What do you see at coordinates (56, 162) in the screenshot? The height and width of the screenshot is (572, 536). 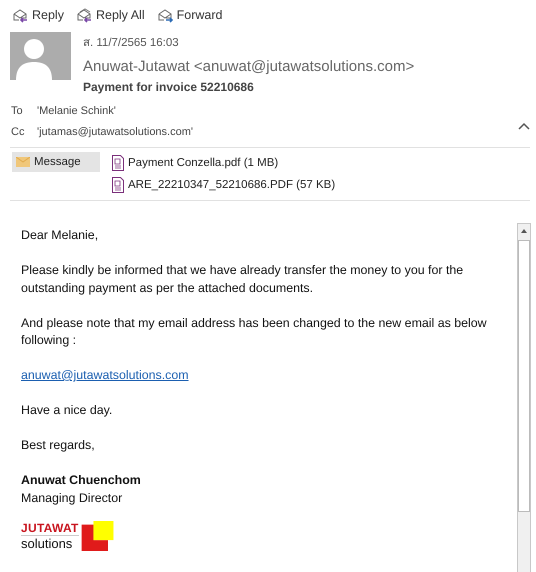 I see `message-tab: Message` at bounding box center [56, 162].